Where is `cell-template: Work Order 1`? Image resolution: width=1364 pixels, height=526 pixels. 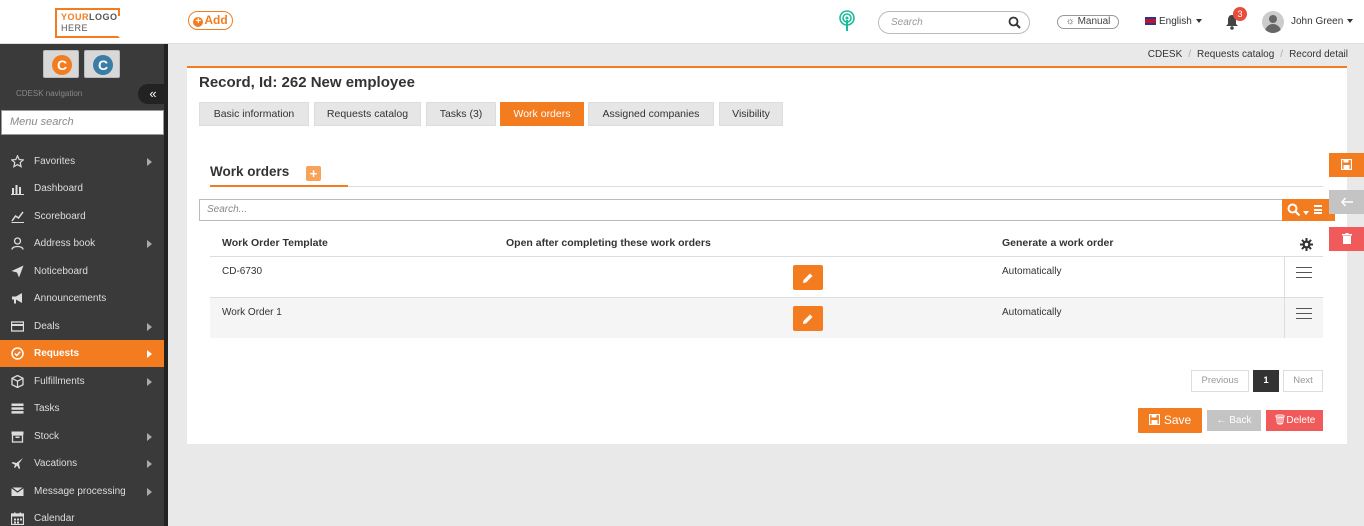
cell-template: Work Order 1 is located at coordinates (252, 312).